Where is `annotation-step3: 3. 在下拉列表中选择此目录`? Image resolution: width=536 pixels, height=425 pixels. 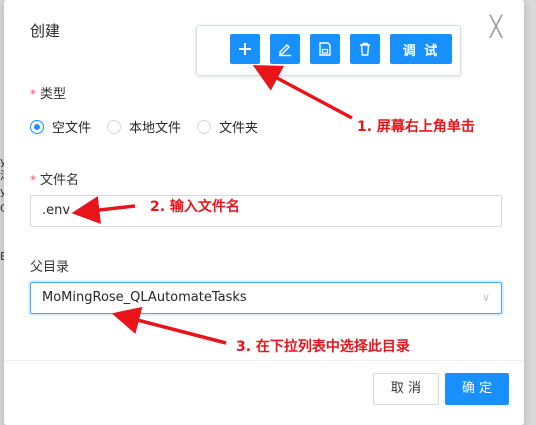 annotation-step3: 3. 在下拉列表中选择此目录 is located at coordinates (323, 347).